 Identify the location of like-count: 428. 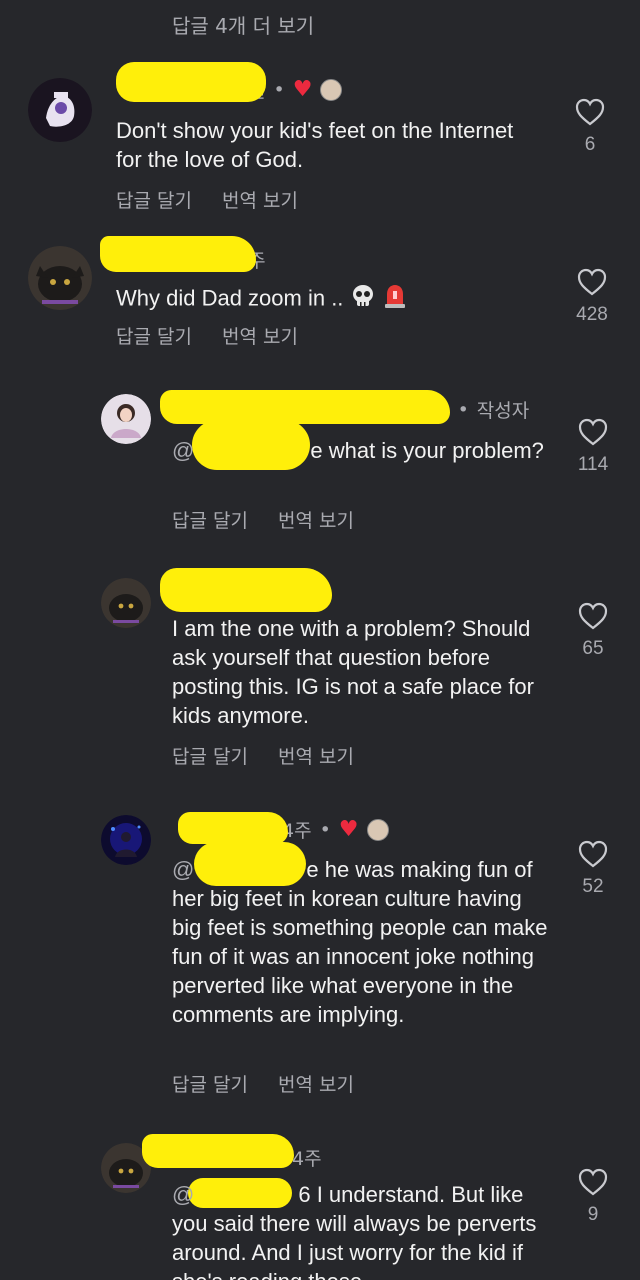
(592, 314).